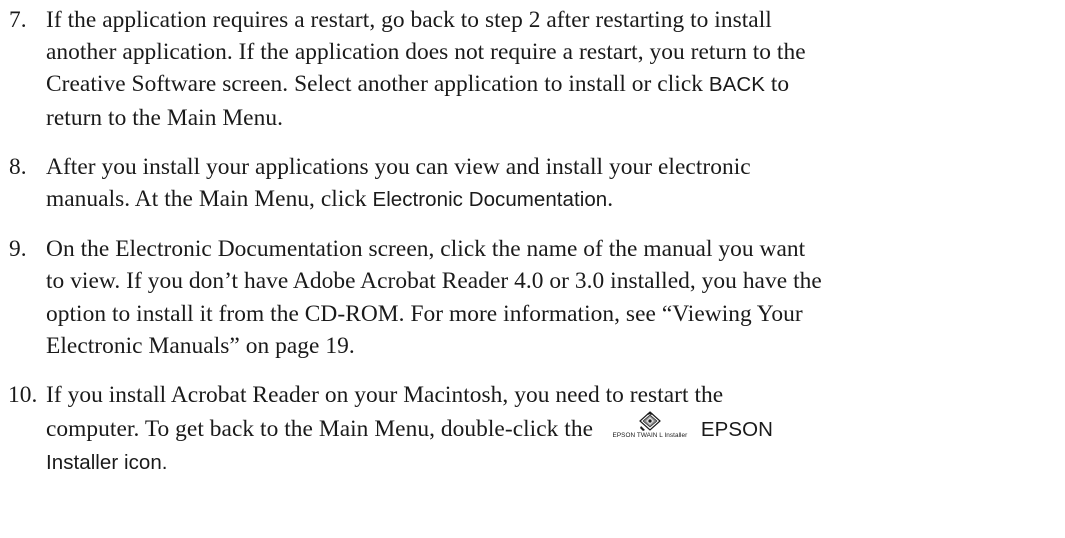  I want to click on step-line: return to the Main Menu., so click(165, 117).